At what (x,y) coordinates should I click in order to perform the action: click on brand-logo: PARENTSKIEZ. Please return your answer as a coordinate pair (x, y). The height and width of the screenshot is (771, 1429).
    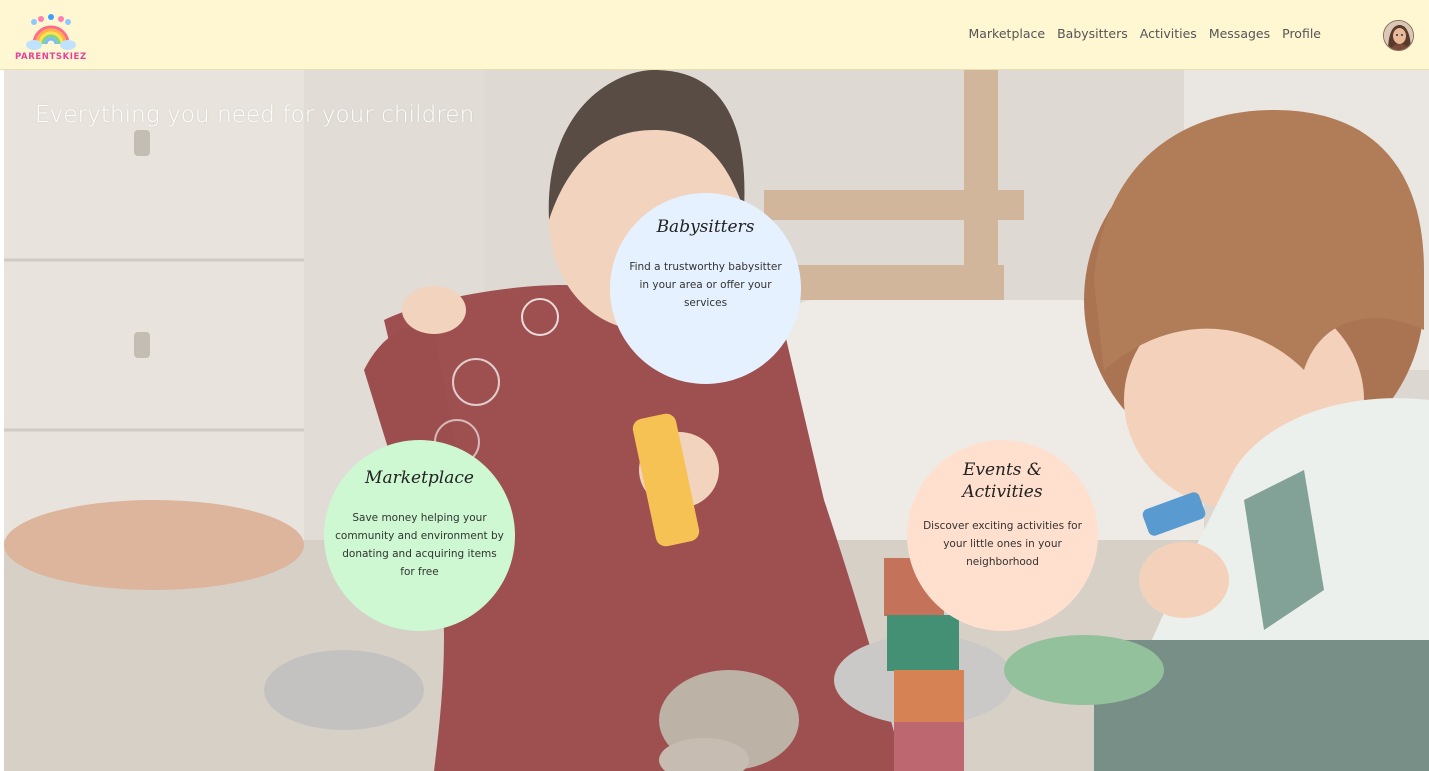
    Looking at the image, I should click on (51, 39).